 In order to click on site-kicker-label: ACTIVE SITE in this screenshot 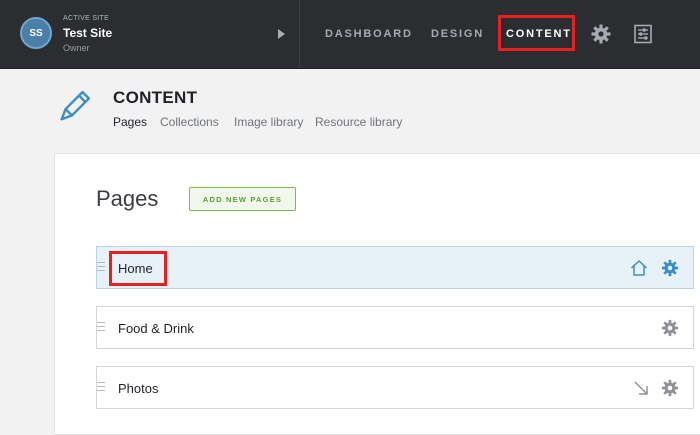, I will do `click(86, 18)`.